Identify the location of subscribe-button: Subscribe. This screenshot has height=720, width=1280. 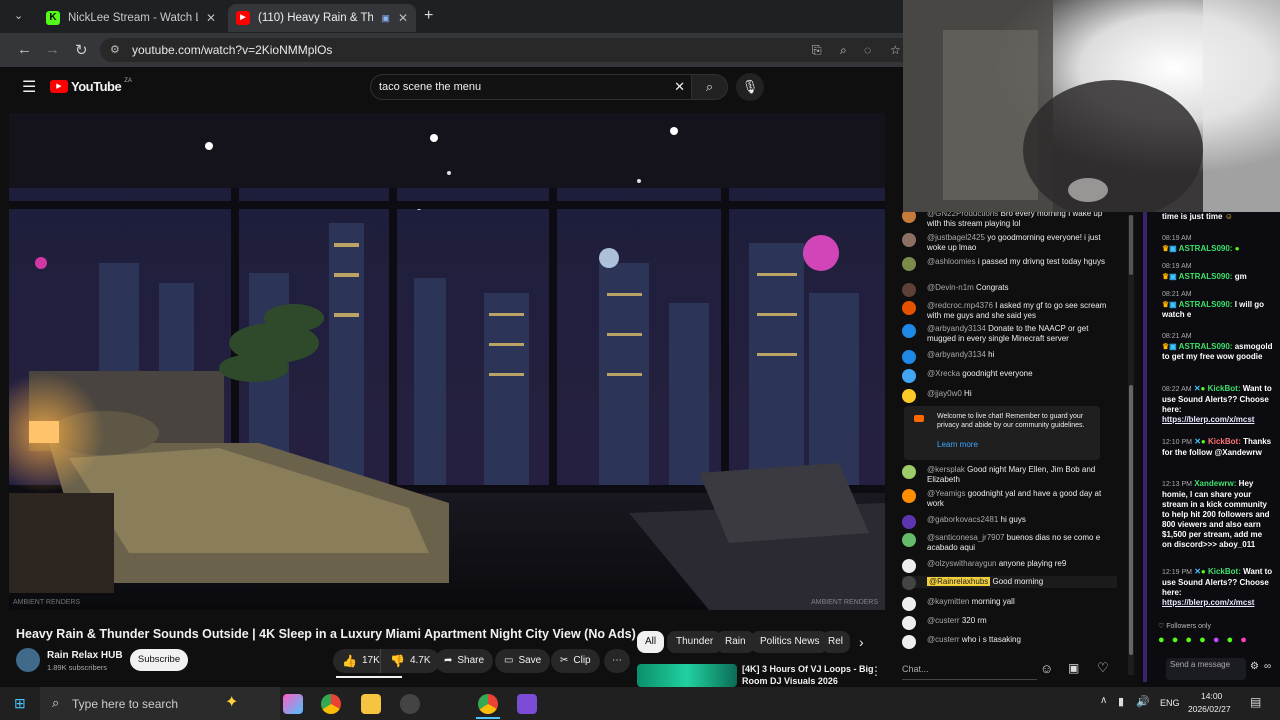
(159, 660).